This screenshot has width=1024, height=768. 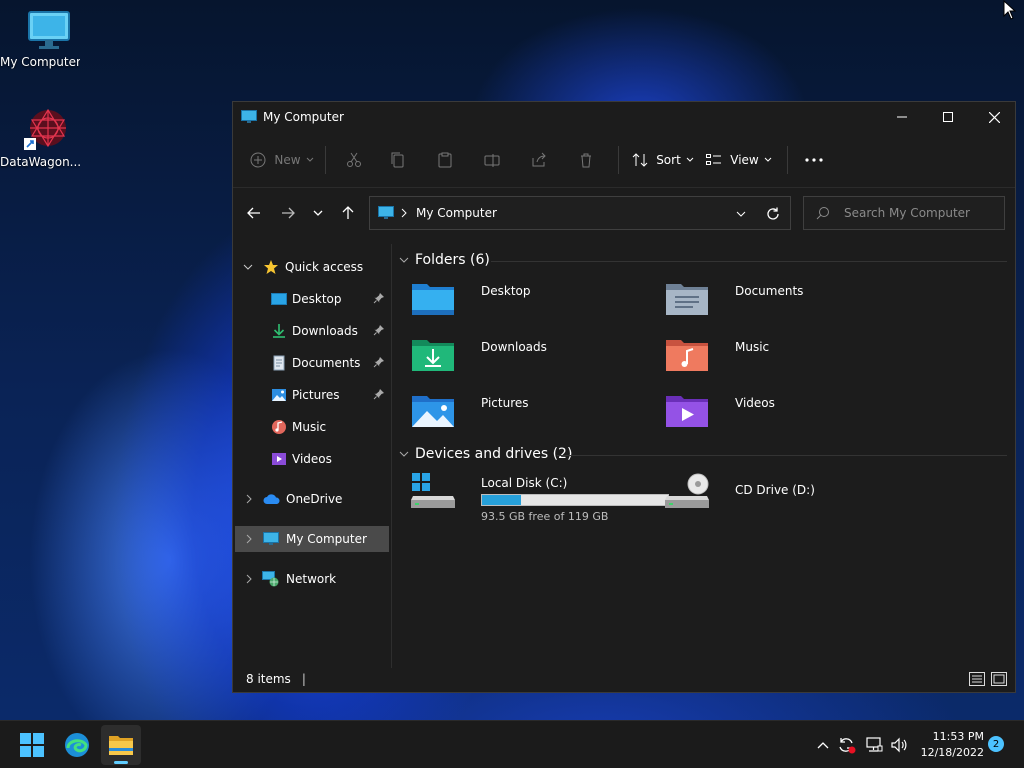 What do you see at coordinates (279, 459) in the screenshot?
I see `video-icon` at bounding box center [279, 459].